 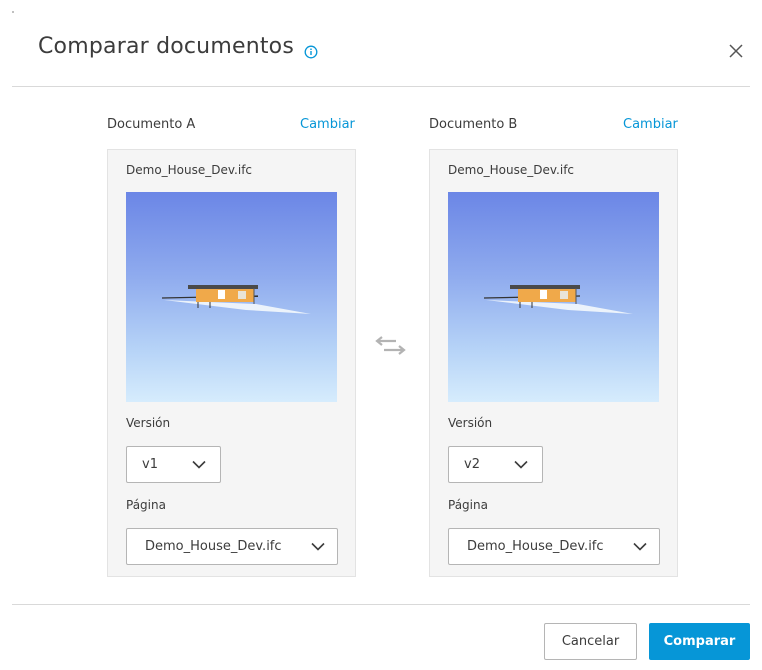 I want to click on document-b-filename: Demo_House_Dev.ifc, so click(x=511, y=170).